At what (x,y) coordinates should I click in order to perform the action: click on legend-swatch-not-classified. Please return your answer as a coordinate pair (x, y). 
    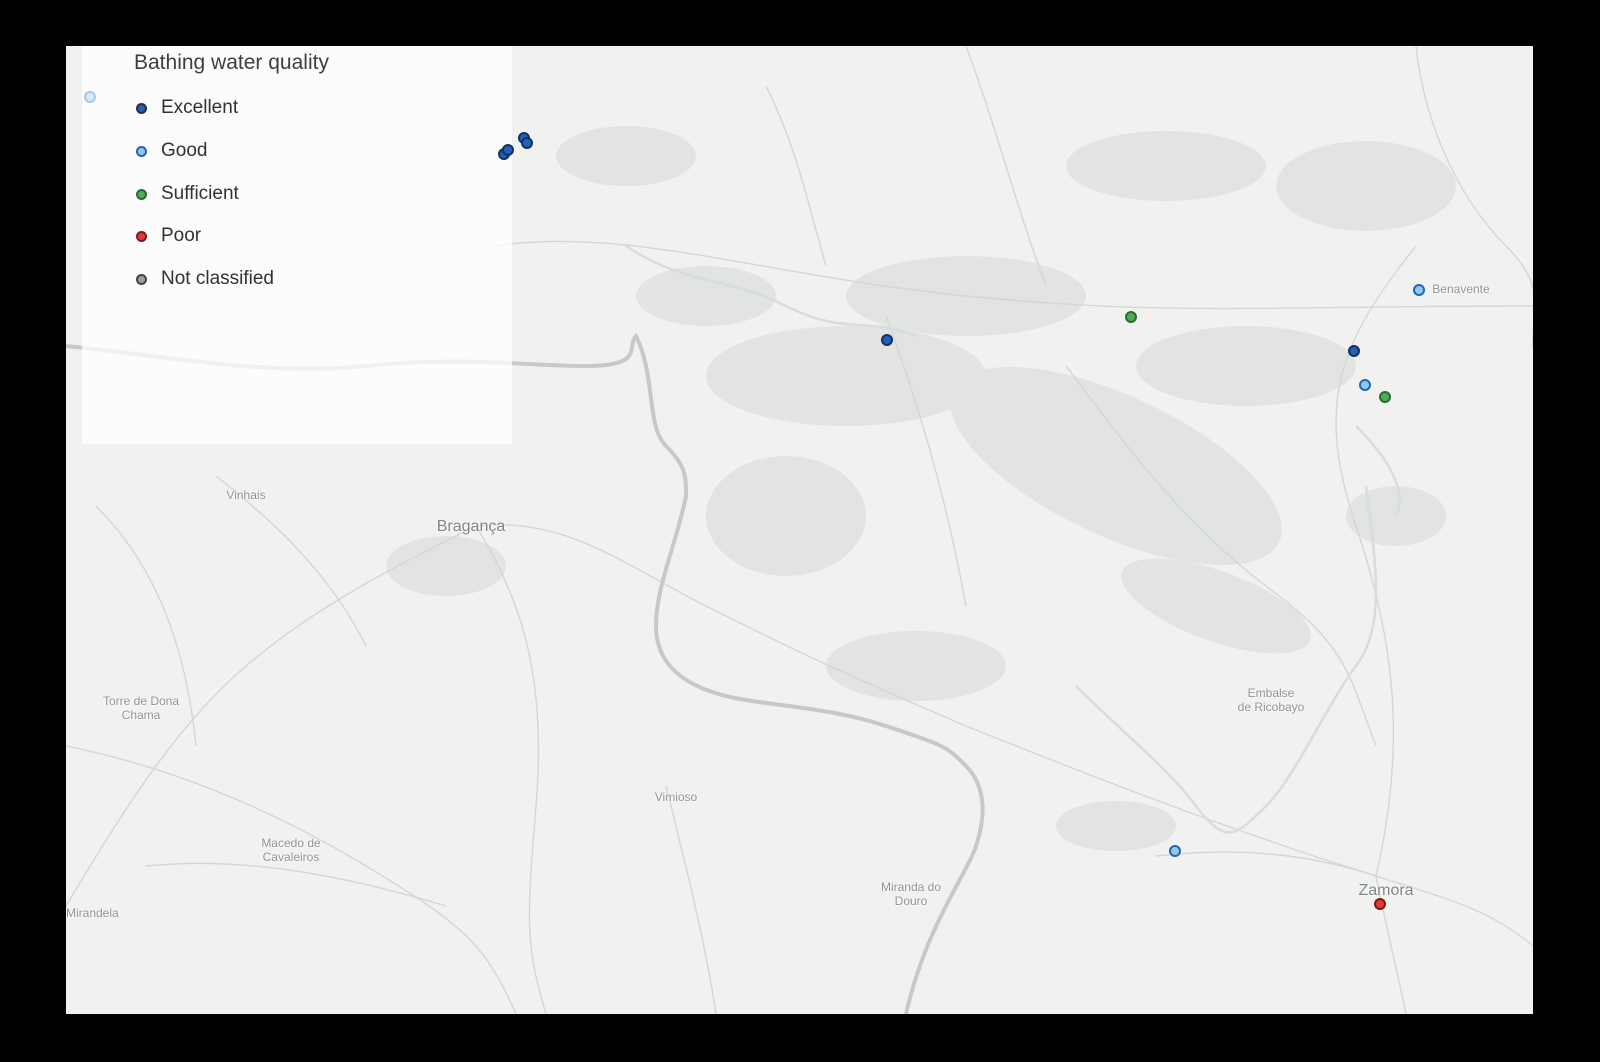
    Looking at the image, I should click on (141, 279).